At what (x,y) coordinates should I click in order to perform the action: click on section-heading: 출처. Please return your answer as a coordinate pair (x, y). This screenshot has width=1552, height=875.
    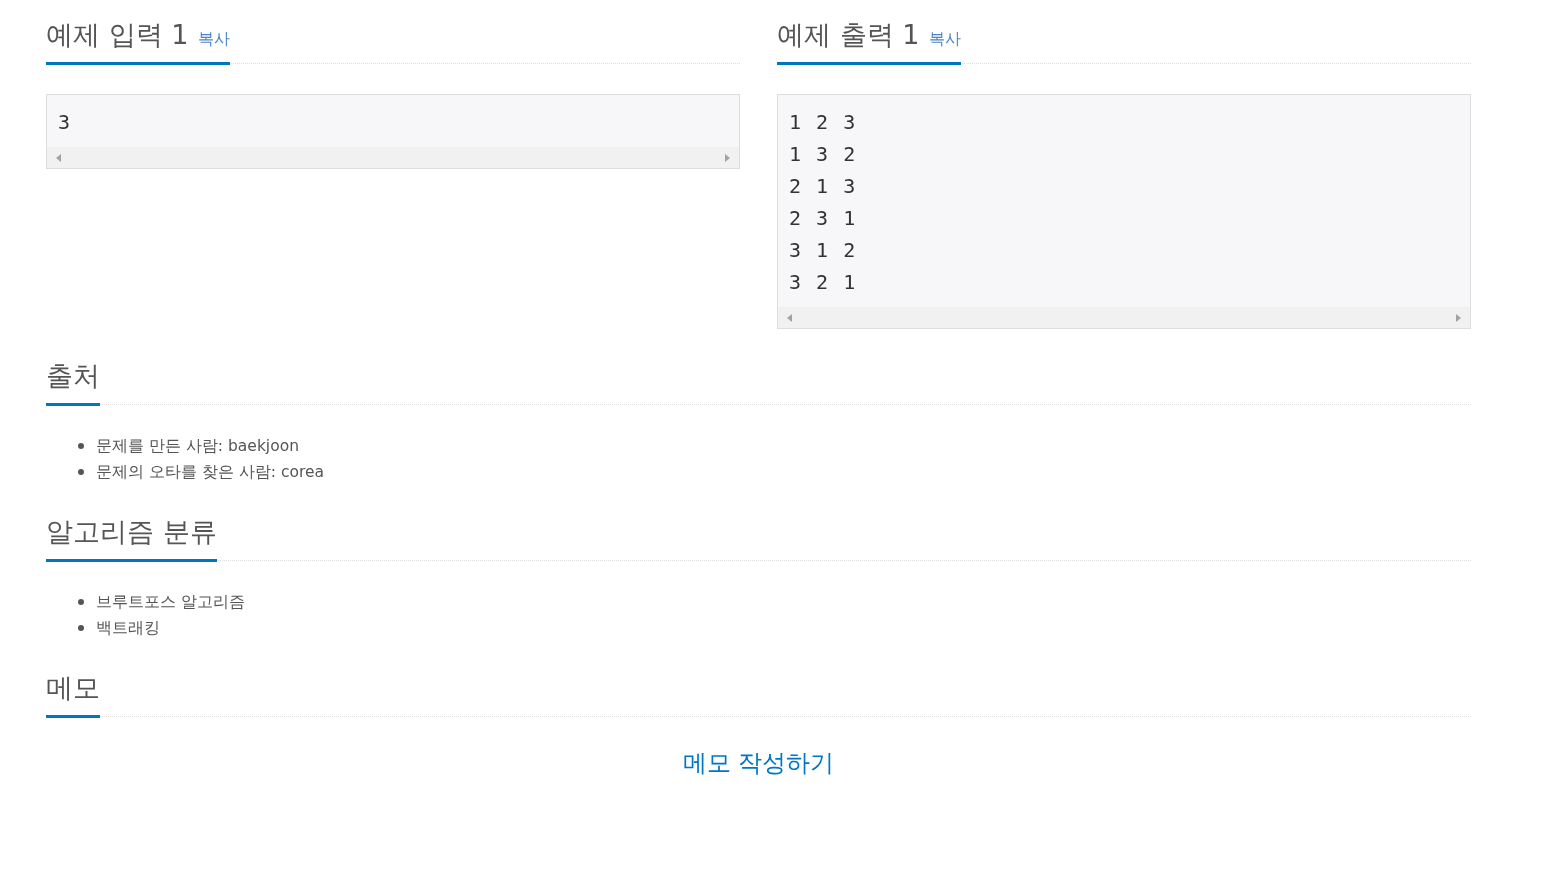
    Looking at the image, I should click on (73, 376).